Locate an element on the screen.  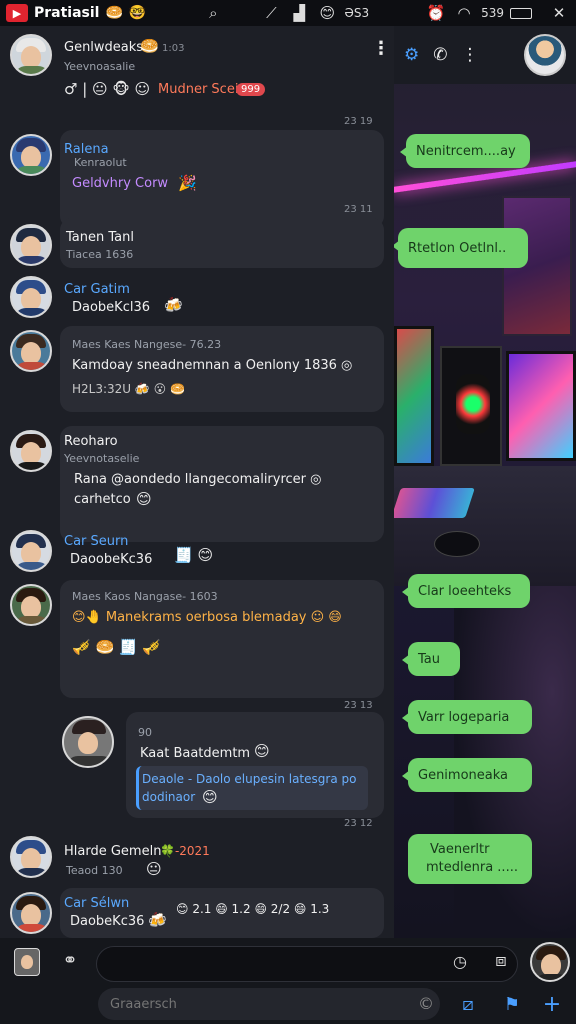
rgb-fan is located at coordinates (473, 404).